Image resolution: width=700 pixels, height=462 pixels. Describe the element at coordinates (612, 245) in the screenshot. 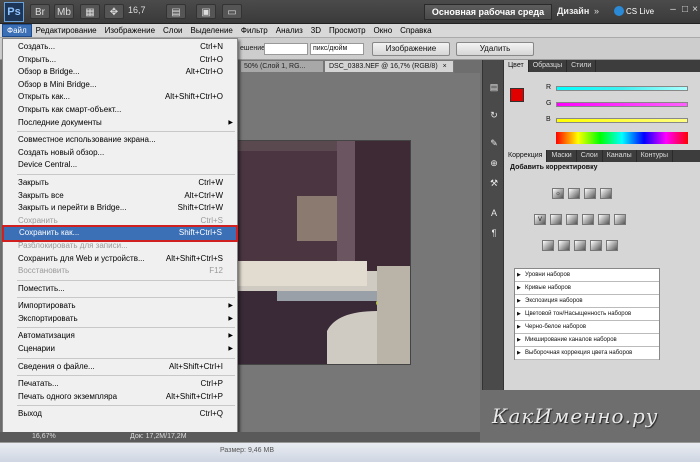

I see `selective-color-icon` at that location.